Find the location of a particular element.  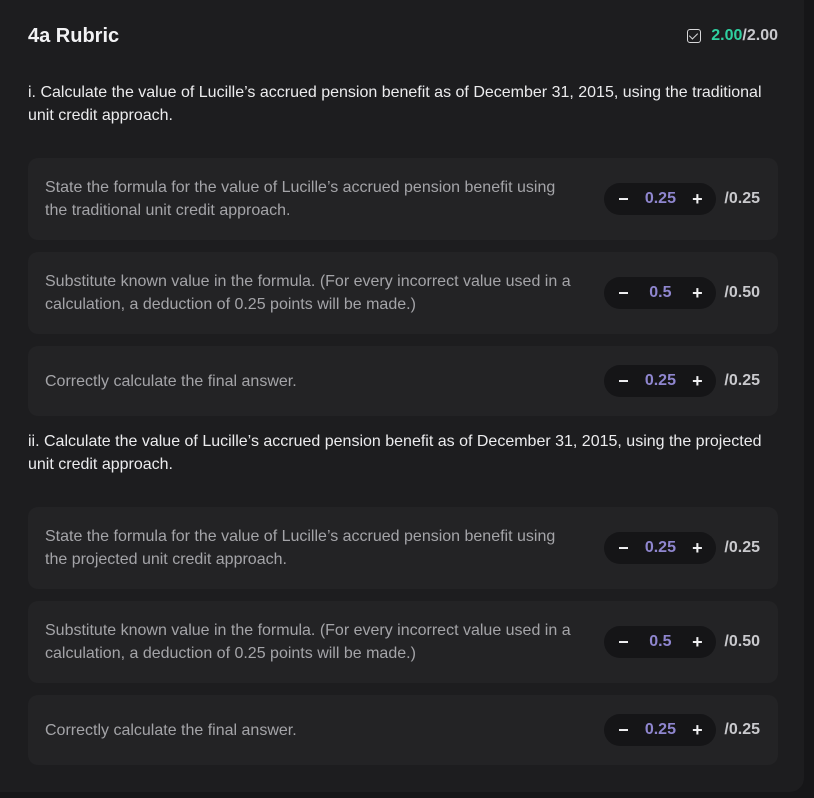

rubric-header: 4a Rubric 2.00 /2.00 is located at coordinates (403, 36).